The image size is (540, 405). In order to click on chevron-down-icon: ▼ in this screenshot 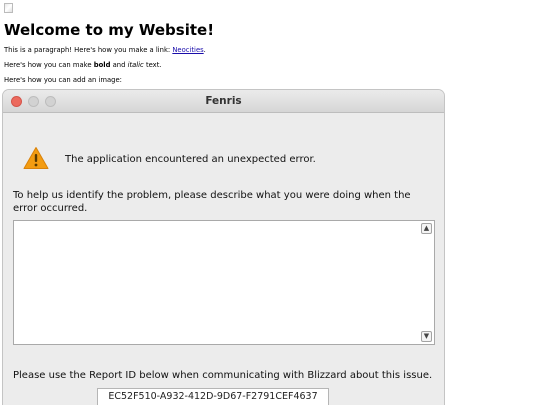, I will do `click(426, 336)`.